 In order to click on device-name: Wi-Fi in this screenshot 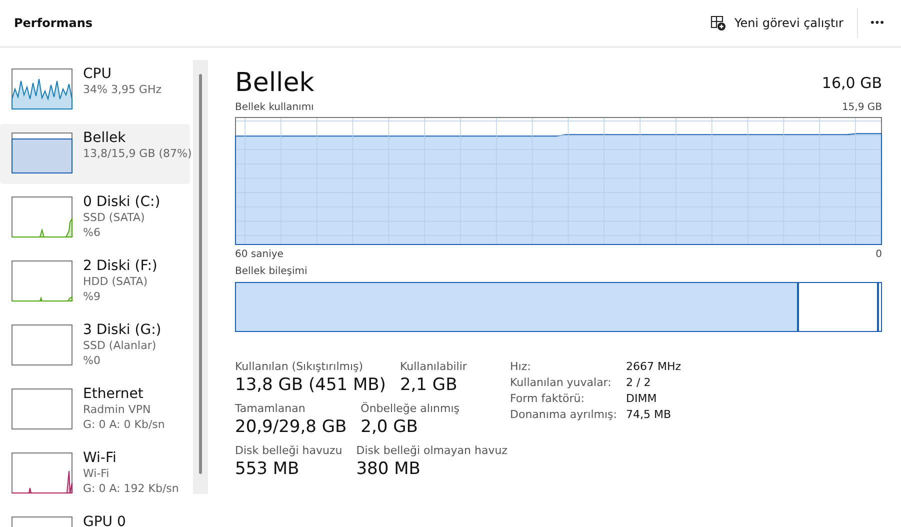, I will do `click(100, 458)`.